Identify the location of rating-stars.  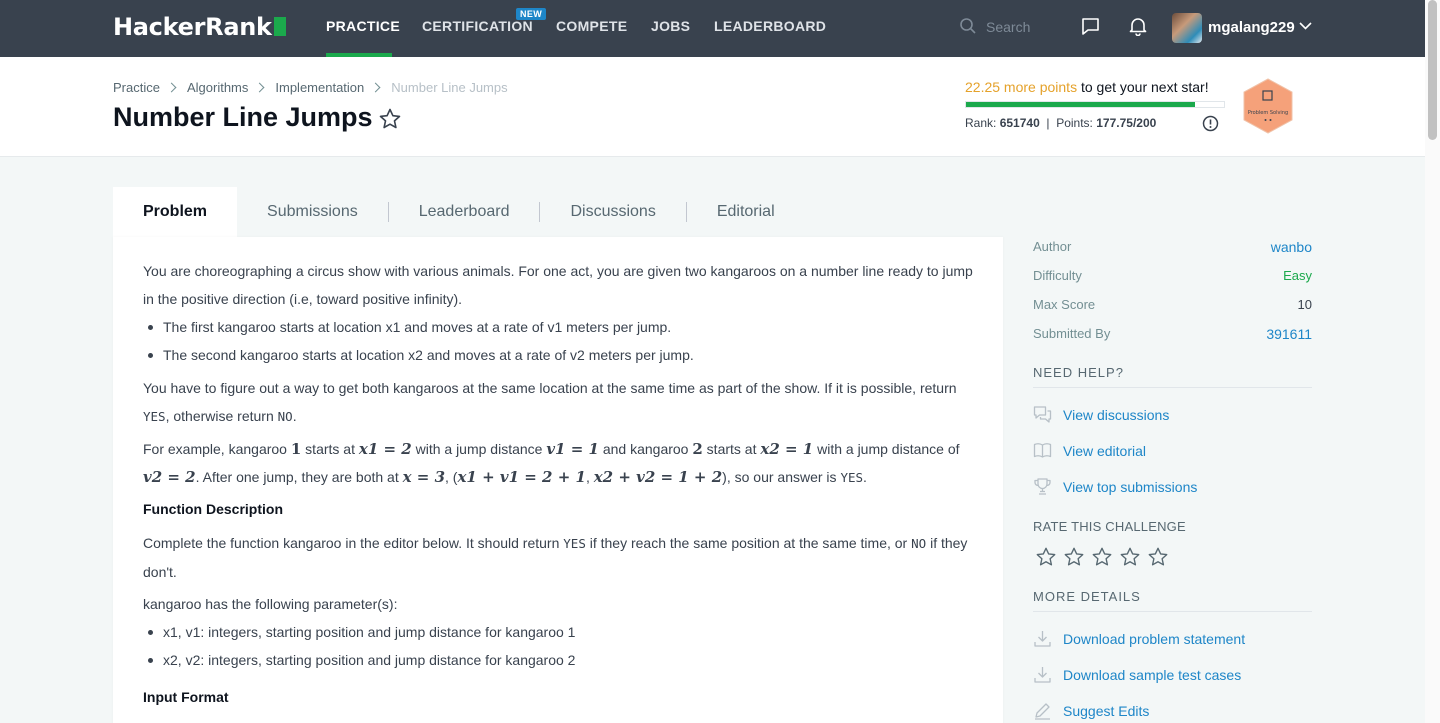
(1102, 557).